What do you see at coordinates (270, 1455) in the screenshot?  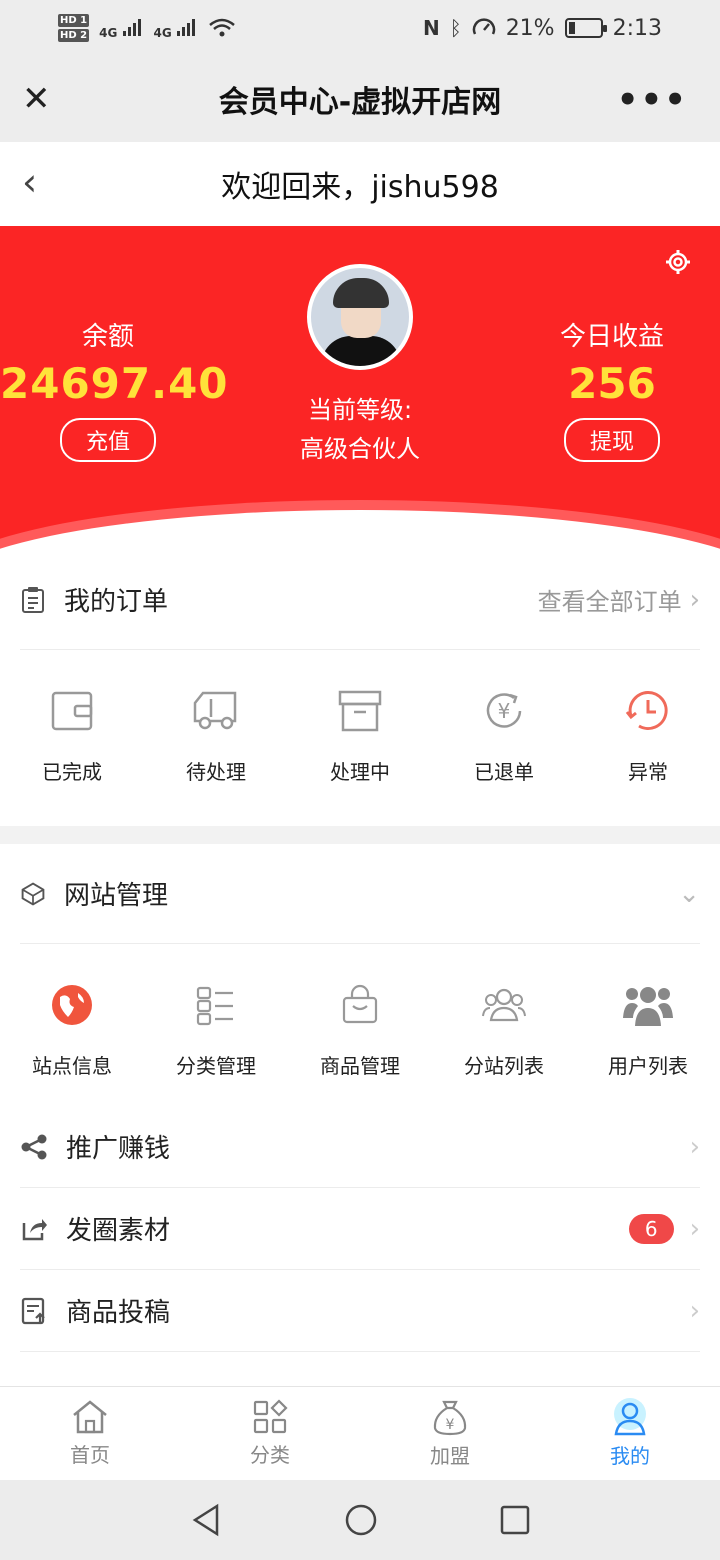 I see `tab-label: 分类` at bounding box center [270, 1455].